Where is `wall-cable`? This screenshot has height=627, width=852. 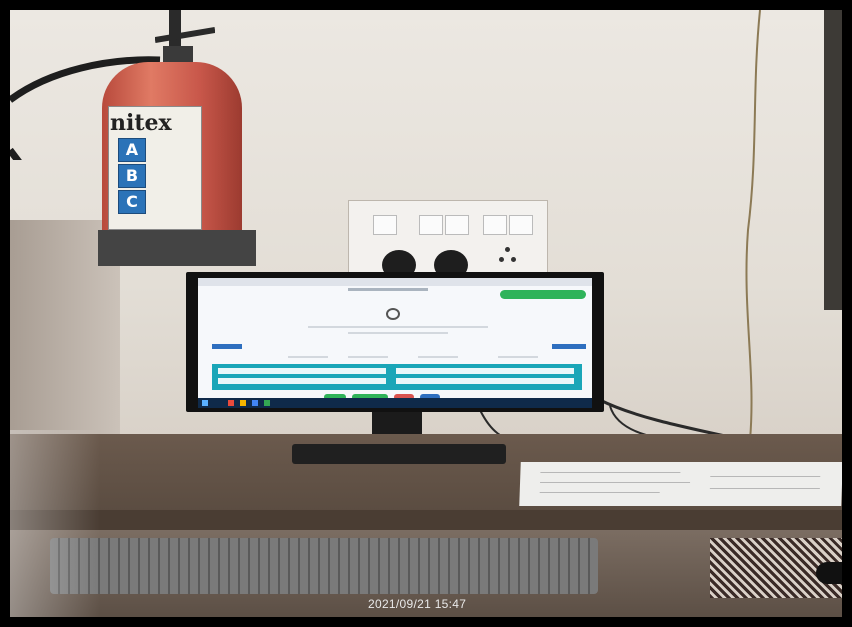 wall-cable is located at coordinates (753, 225).